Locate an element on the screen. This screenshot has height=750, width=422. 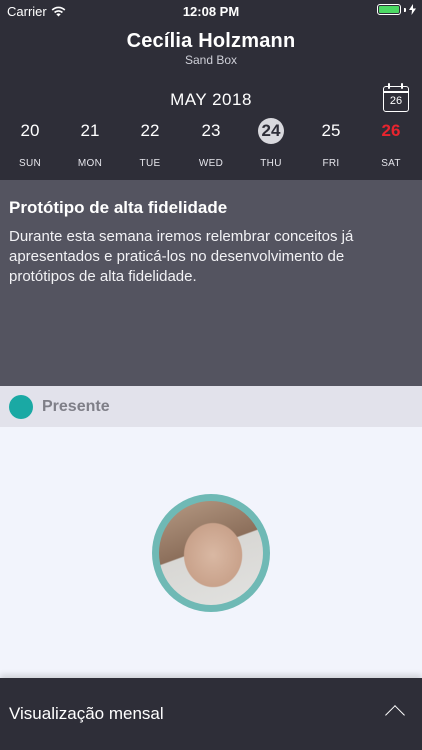
day-thu: 24 THU is located at coordinates (271, 143).